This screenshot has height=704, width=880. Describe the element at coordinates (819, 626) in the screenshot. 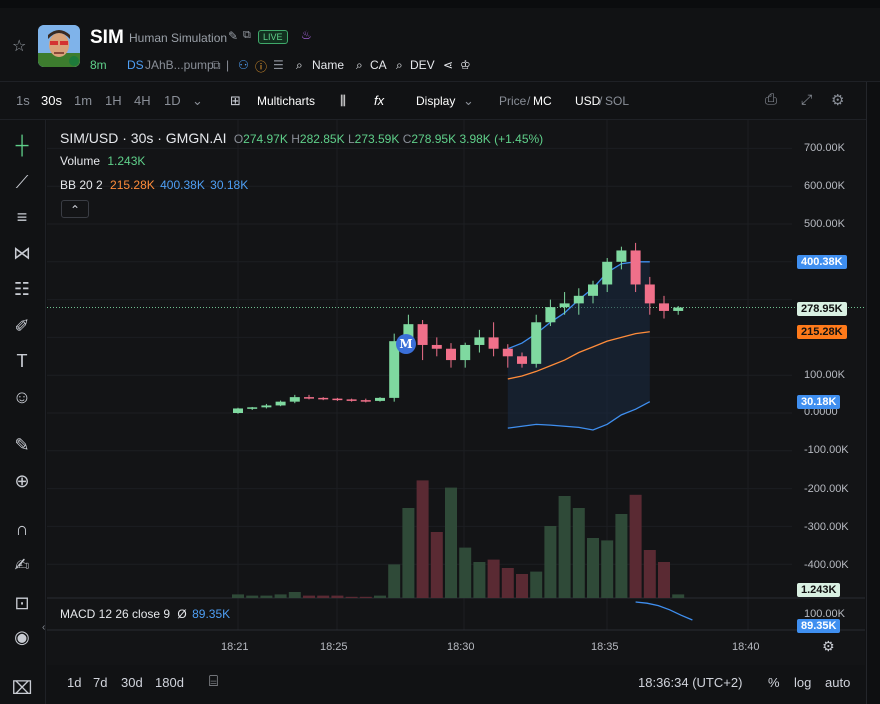

I see `macd-tag: 89.35K` at that location.